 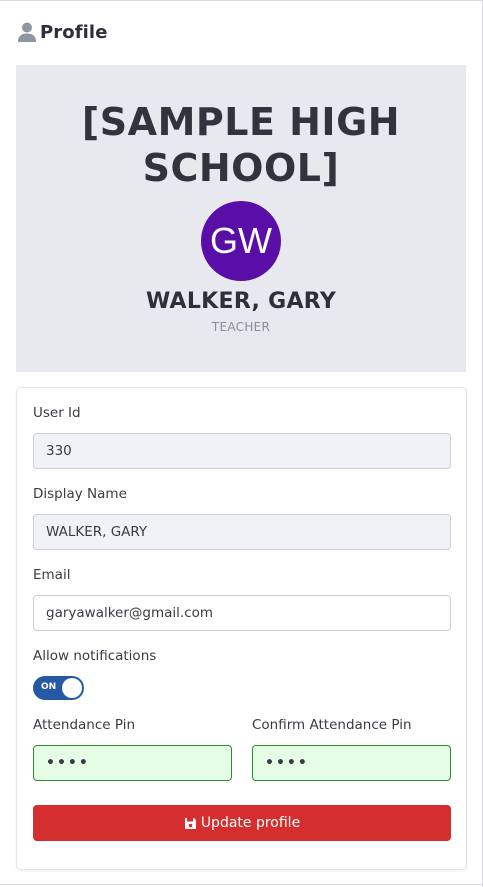 What do you see at coordinates (351, 763) in the screenshot?
I see `confirm-pin-field: ••••` at bounding box center [351, 763].